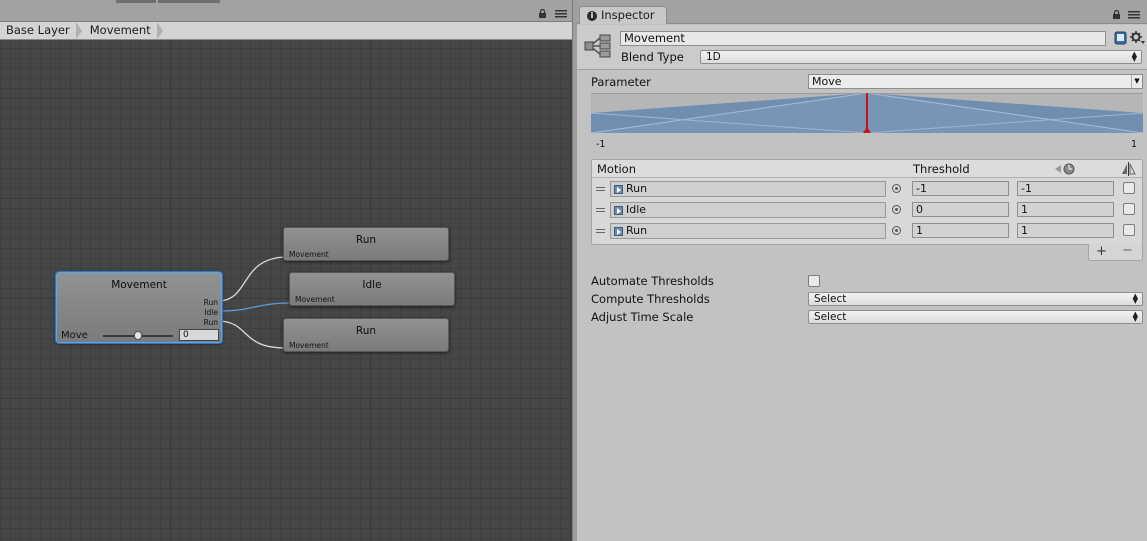 This screenshot has width=1147, height=541. I want to click on motion-row: Idle 0 1, so click(867, 210).